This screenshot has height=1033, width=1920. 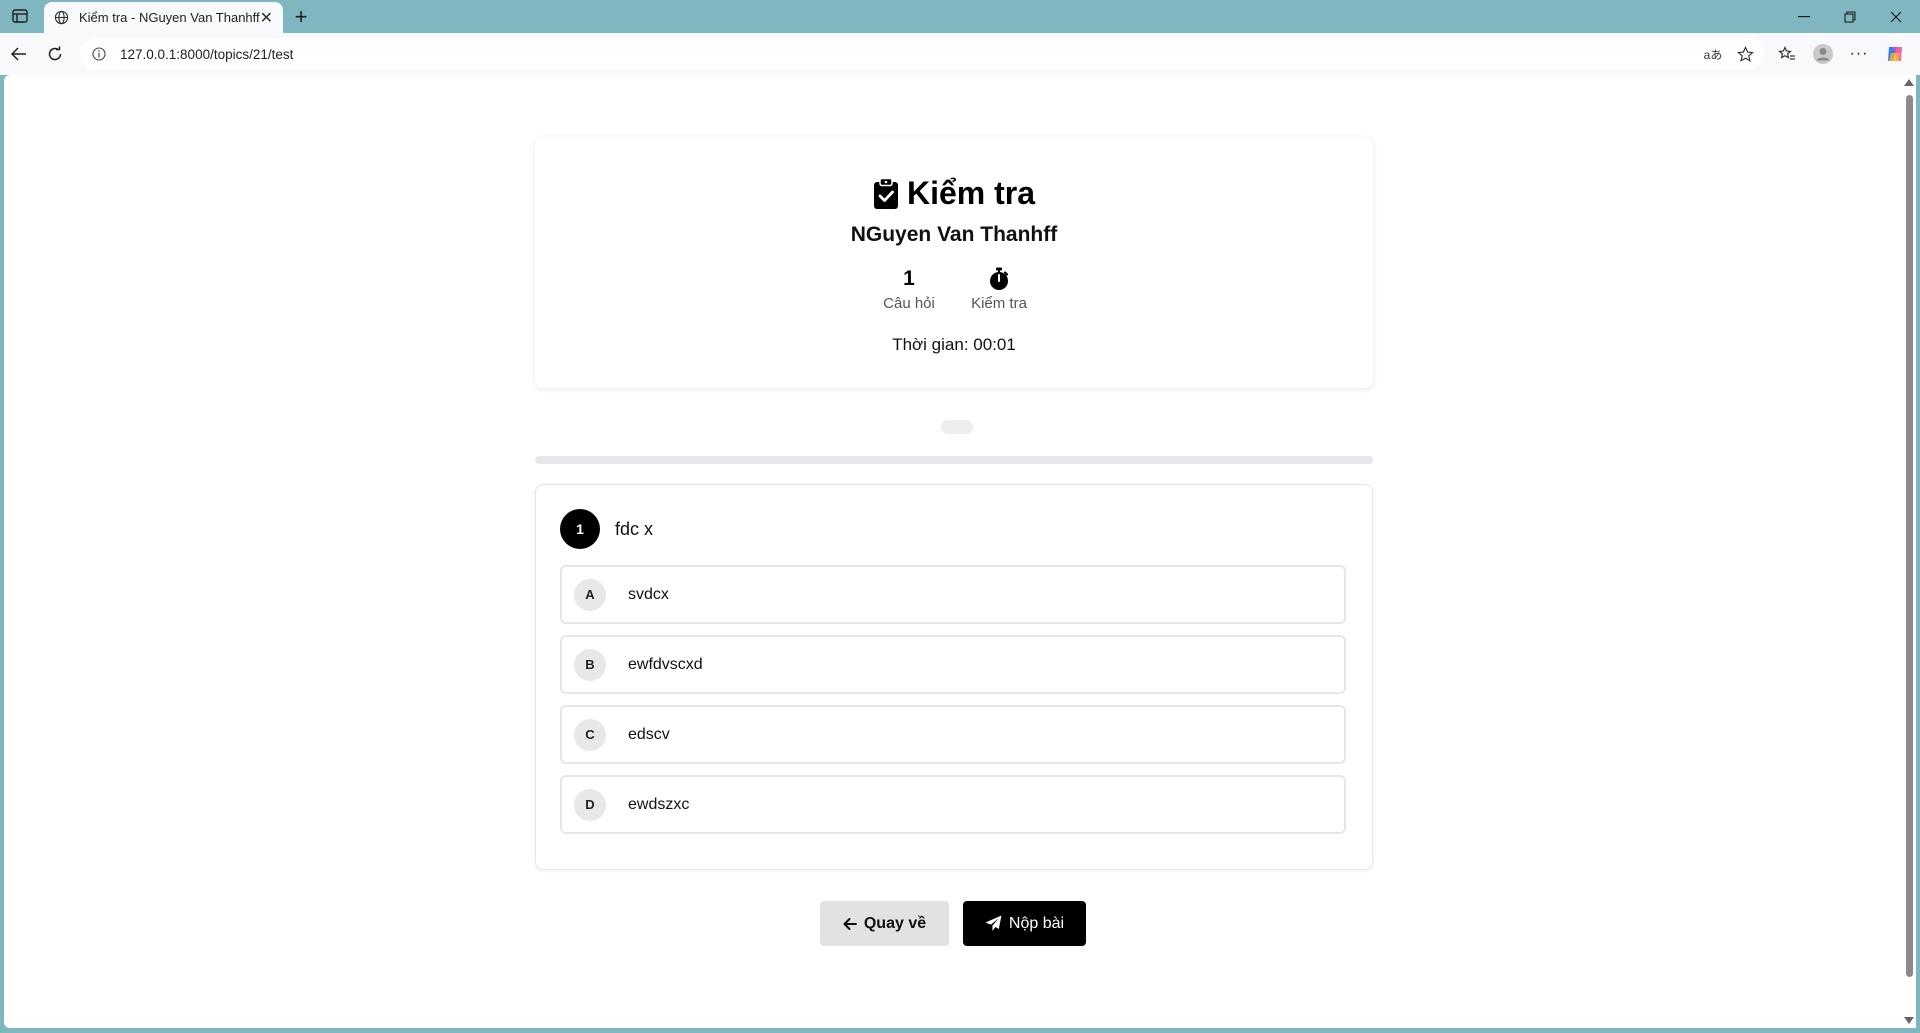 What do you see at coordinates (1909, 1020) in the screenshot?
I see `scroll-down-arrow-icon` at bounding box center [1909, 1020].